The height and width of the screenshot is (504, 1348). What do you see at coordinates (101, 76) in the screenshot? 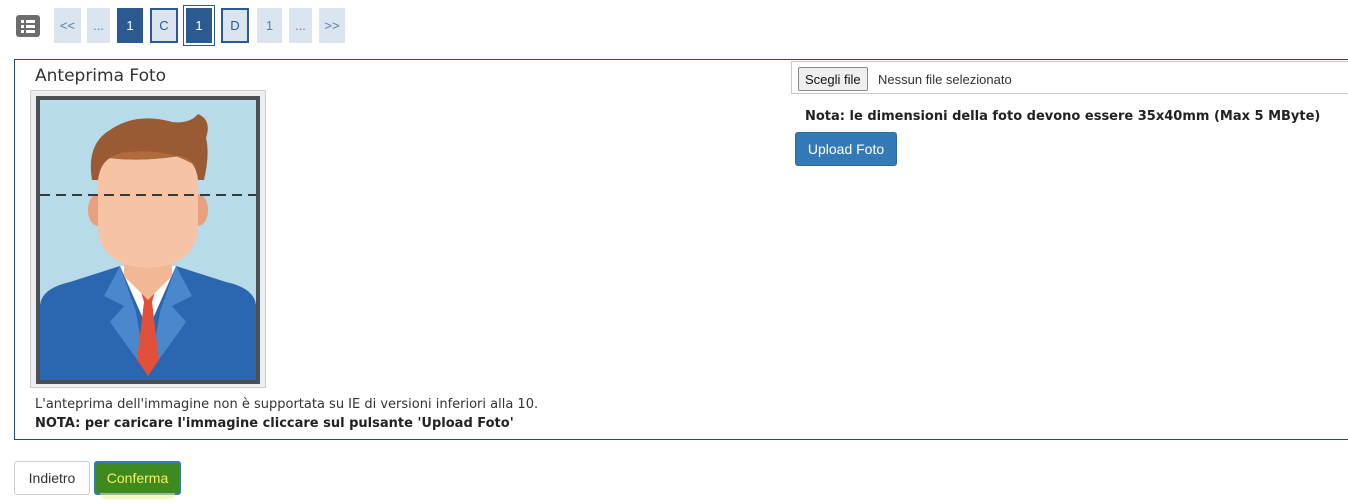
I see `preview-title: Anteprima Foto` at bounding box center [101, 76].